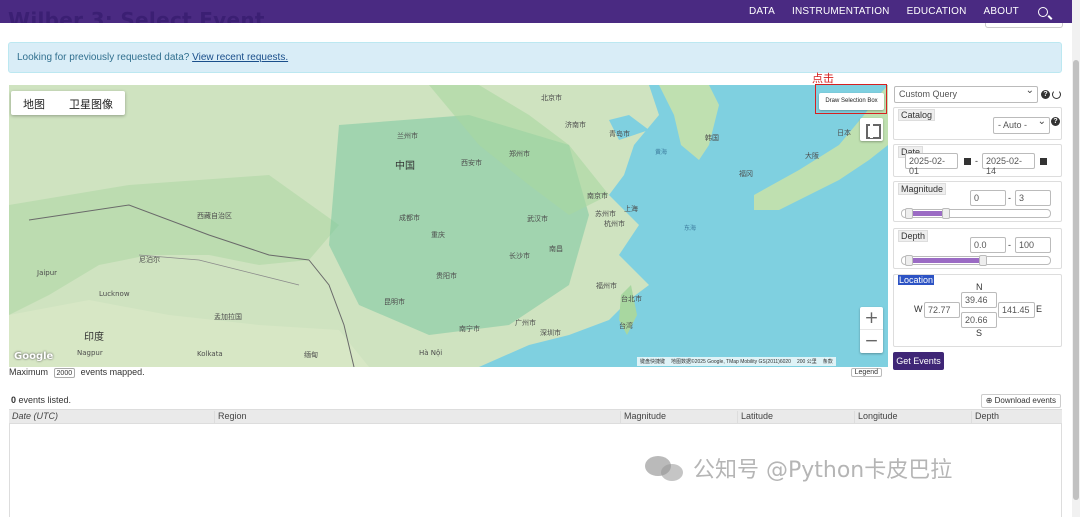 This screenshot has height=517, width=1080. Describe the element at coordinates (942, 310) in the screenshot. I see `location-west-input: 72.77` at that location.